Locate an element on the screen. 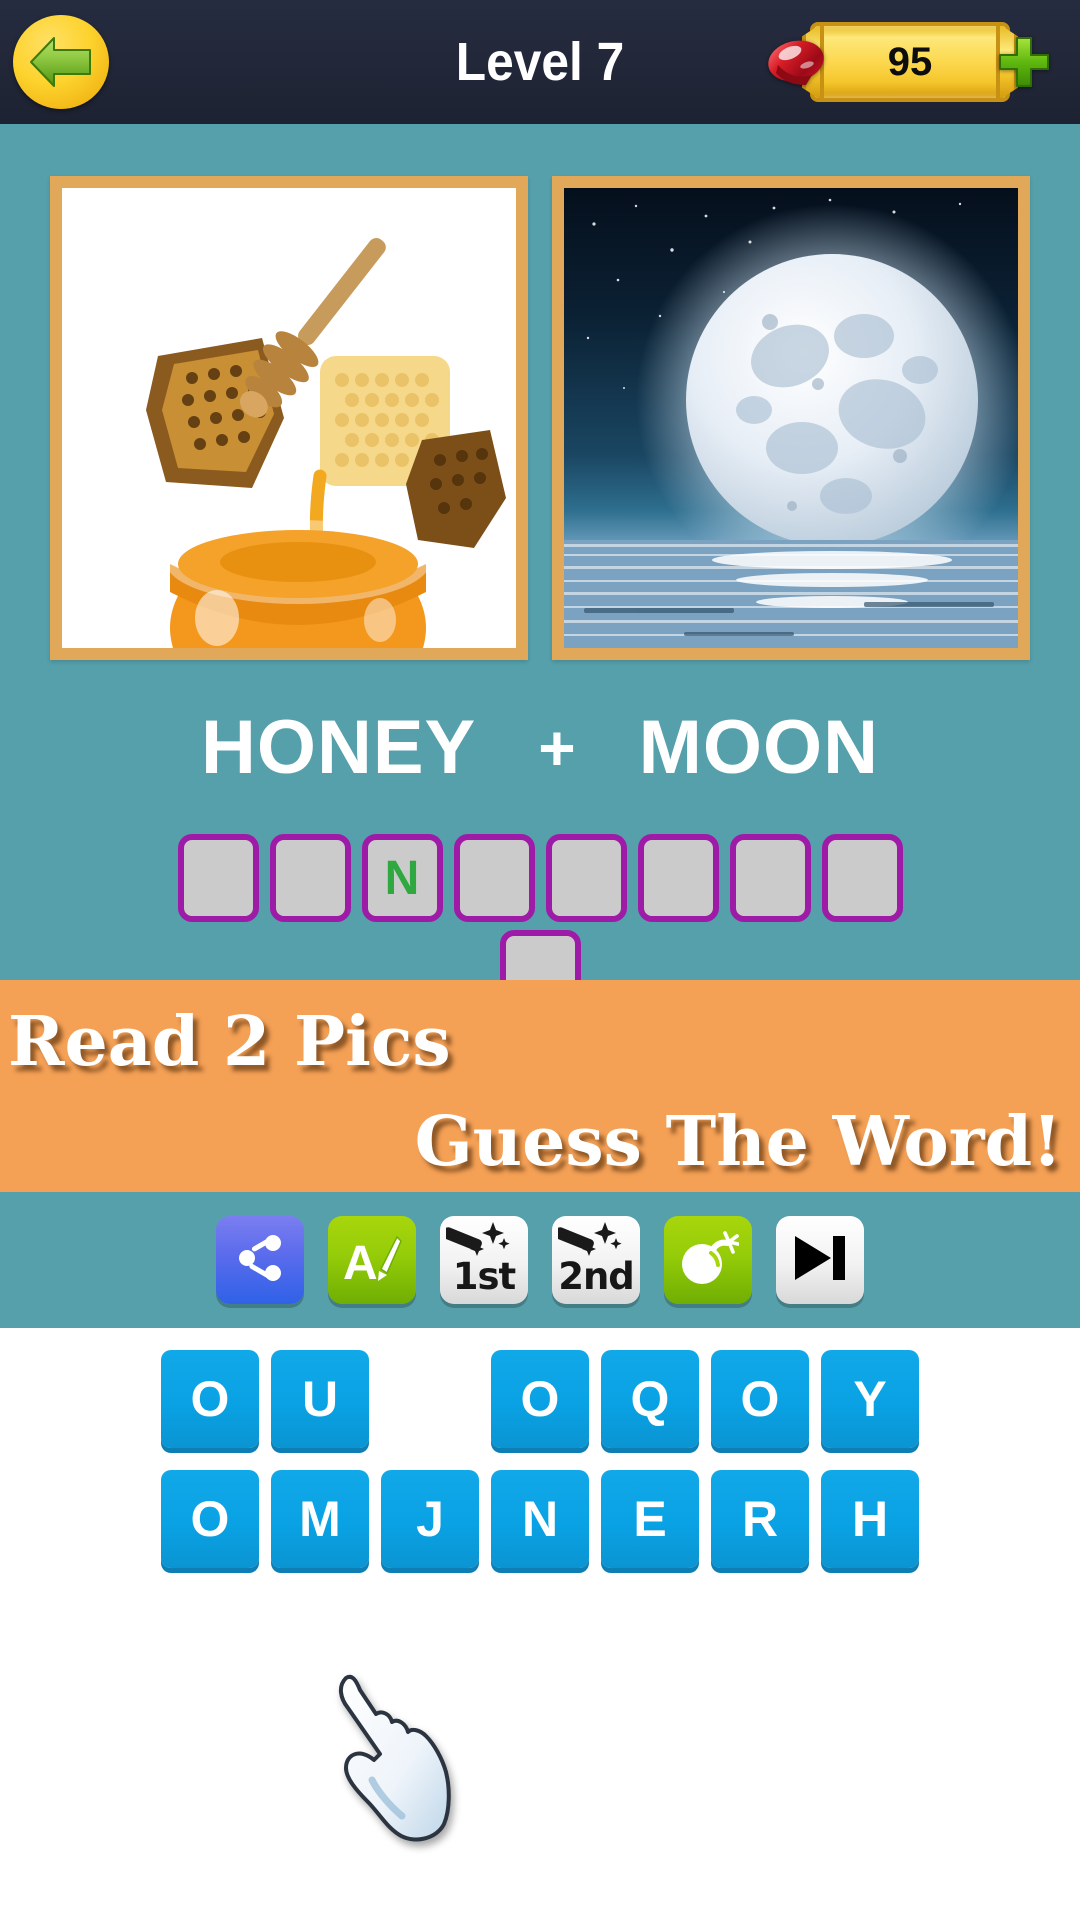  reveal-first-letter-button: 1st is located at coordinates (484, 1260).